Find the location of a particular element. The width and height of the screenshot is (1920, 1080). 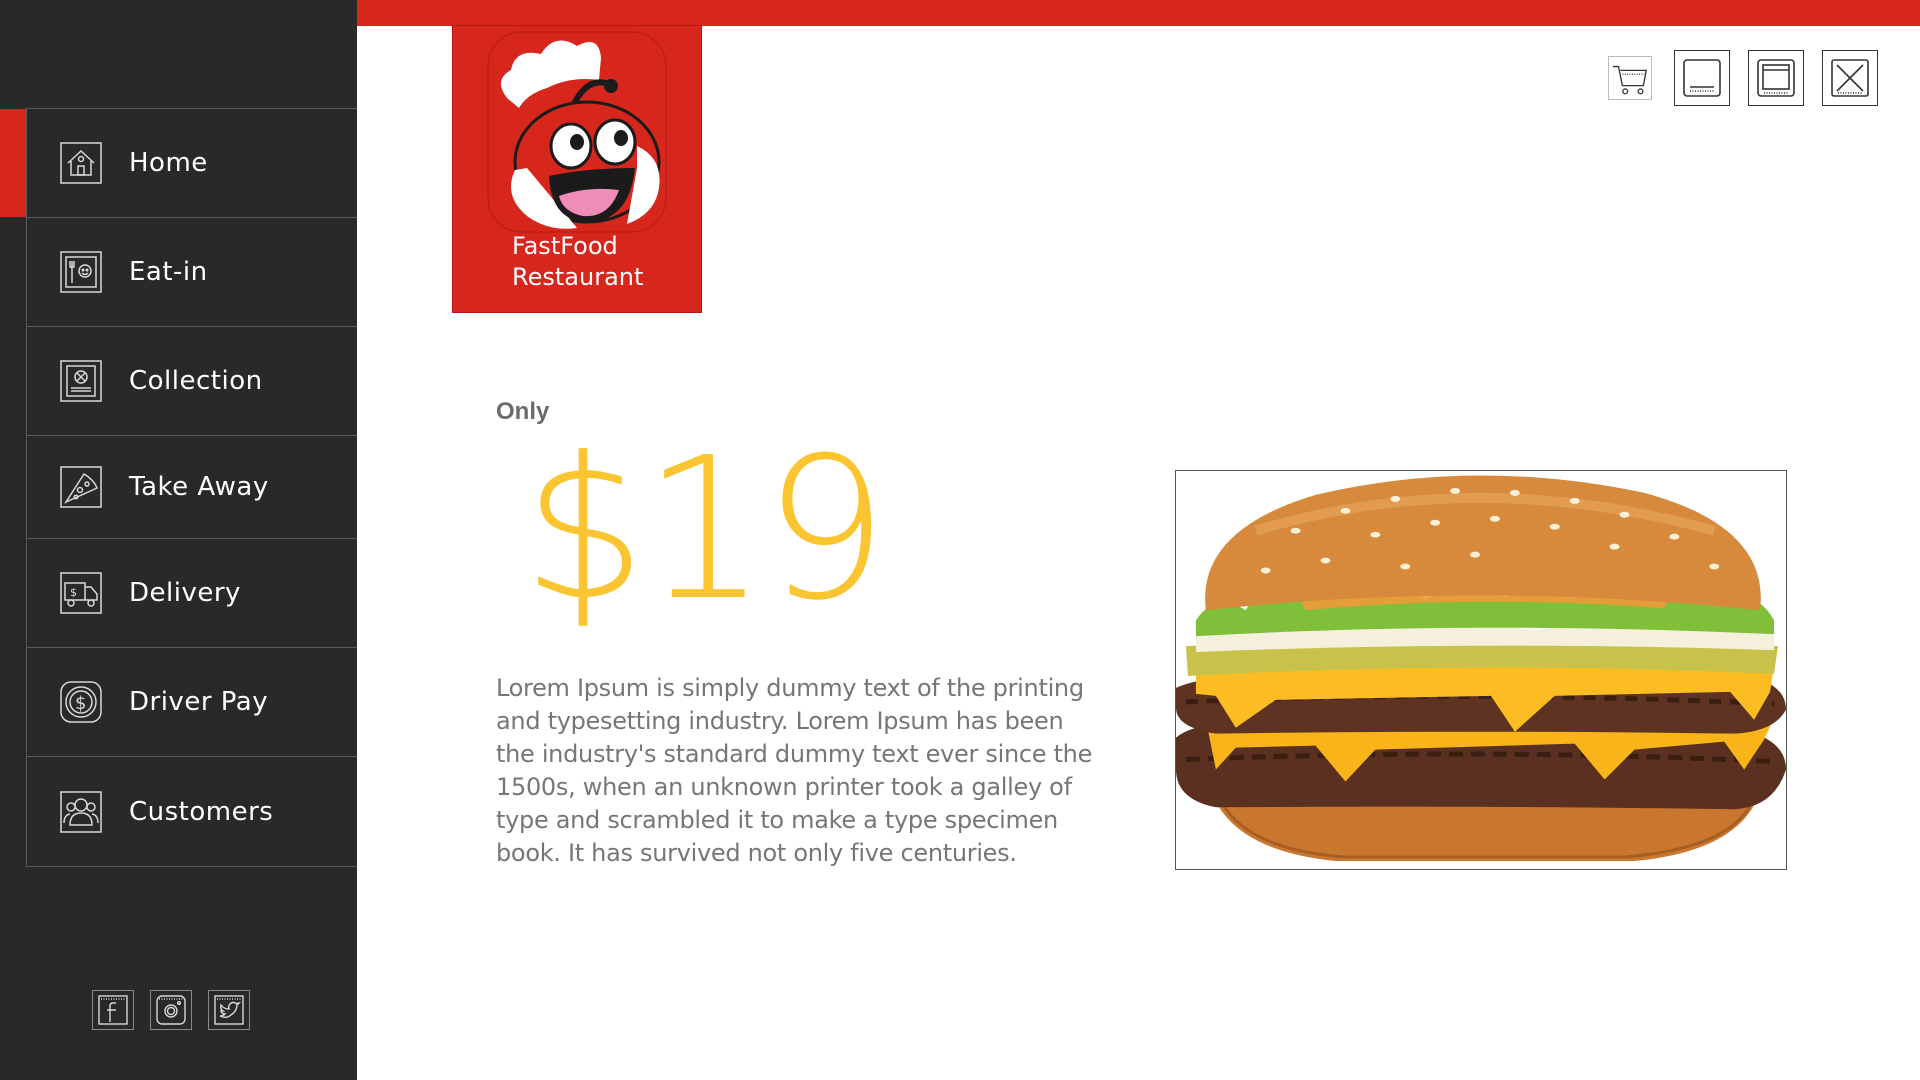

sidebar-item-label: Collection is located at coordinates (196, 381).